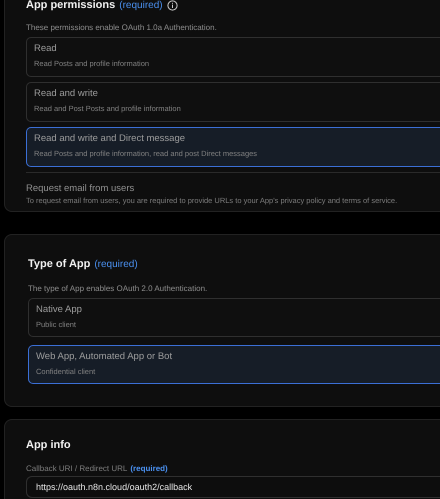 Image resolution: width=440 pixels, height=499 pixels. What do you see at coordinates (233, 487) in the screenshot?
I see `callback-url-field: https://oauth.n8n.cloud/oauth2/callback` at bounding box center [233, 487].